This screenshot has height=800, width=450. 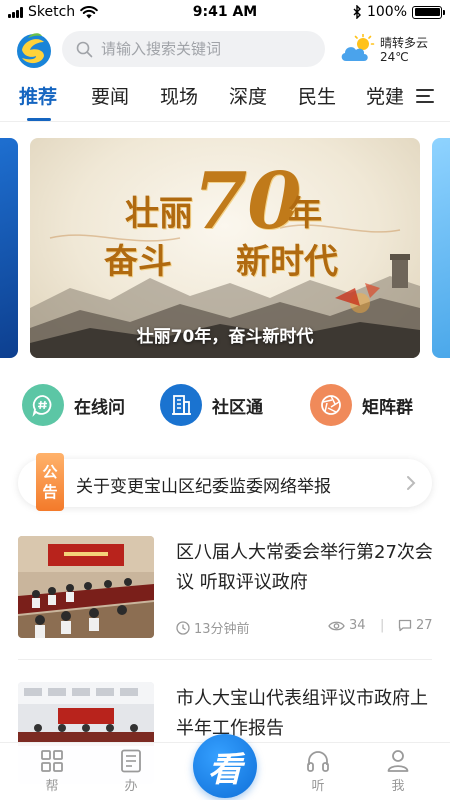 What do you see at coordinates (99, 407) in the screenshot?
I see `quick-link-label: 在线问` at bounding box center [99, 407].